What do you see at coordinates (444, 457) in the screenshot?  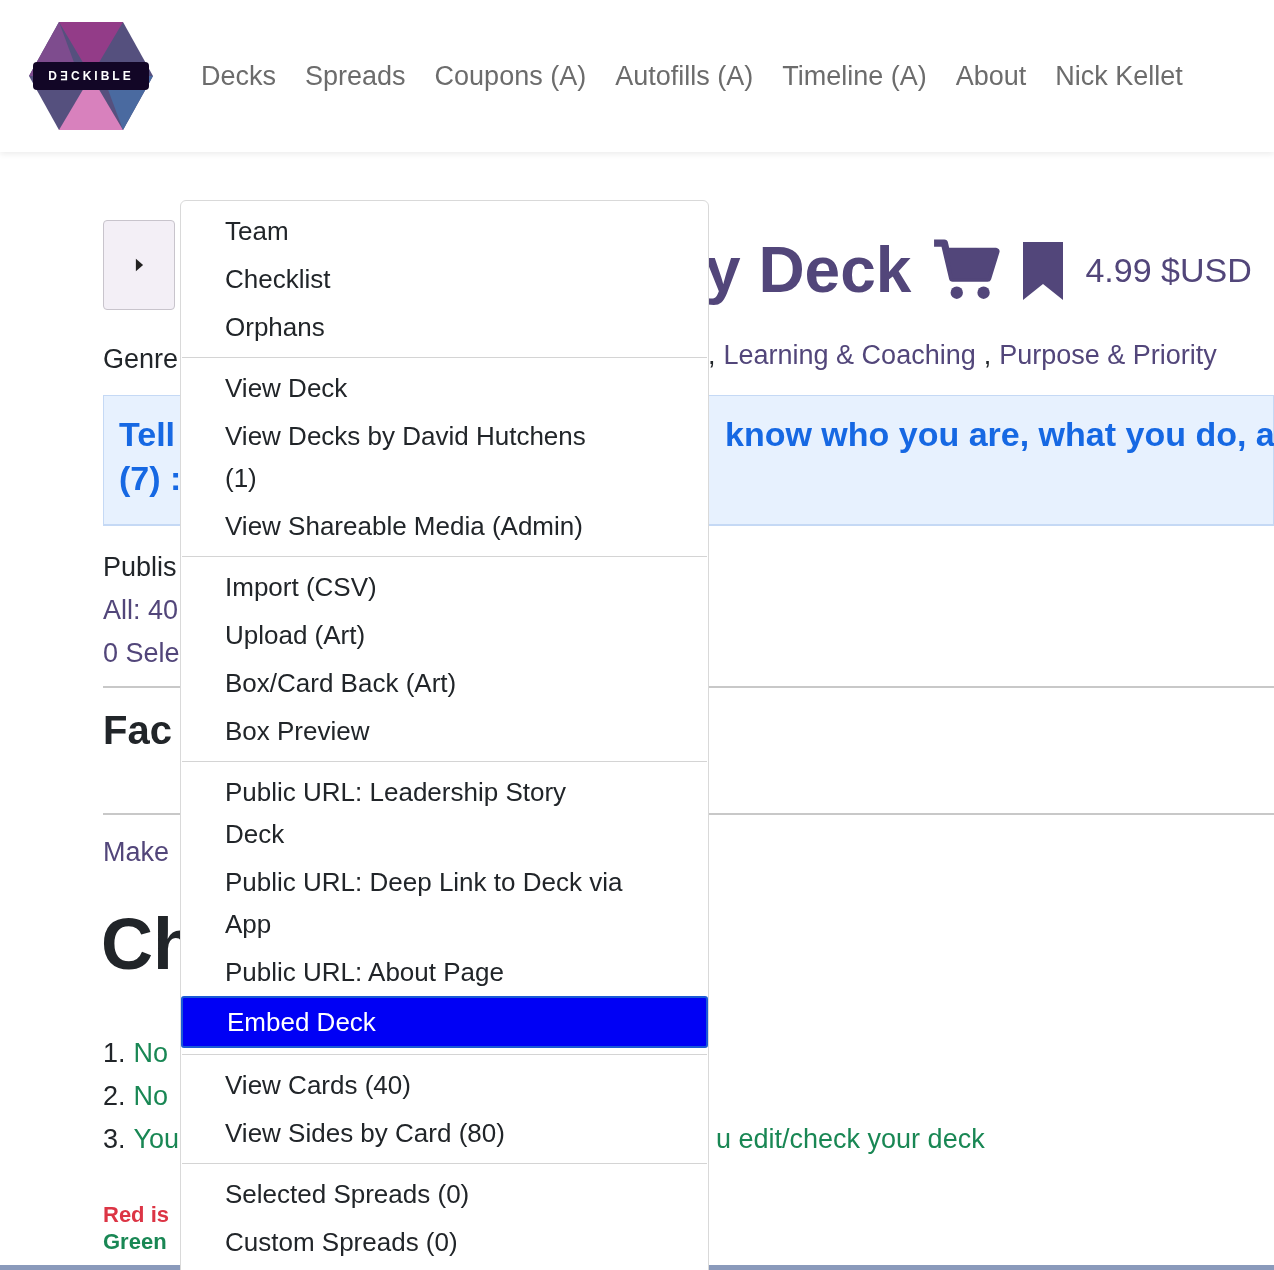 I see `menu-item: View Decks by David Hutchens (1)` at bounding box center [444, 457].